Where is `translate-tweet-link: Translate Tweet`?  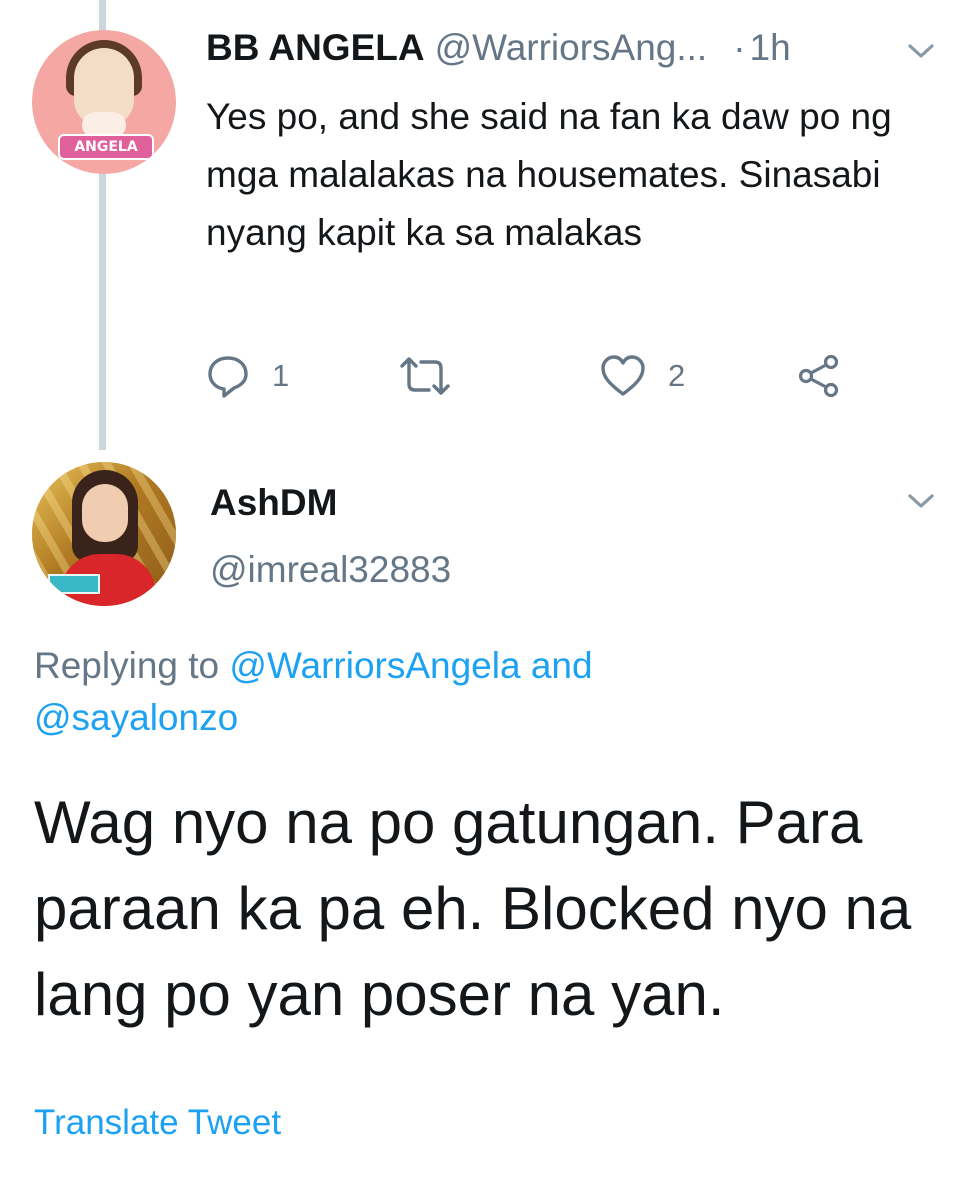
translate-tweet-link: Translate Tweet is located at coordinates (157, 1123).